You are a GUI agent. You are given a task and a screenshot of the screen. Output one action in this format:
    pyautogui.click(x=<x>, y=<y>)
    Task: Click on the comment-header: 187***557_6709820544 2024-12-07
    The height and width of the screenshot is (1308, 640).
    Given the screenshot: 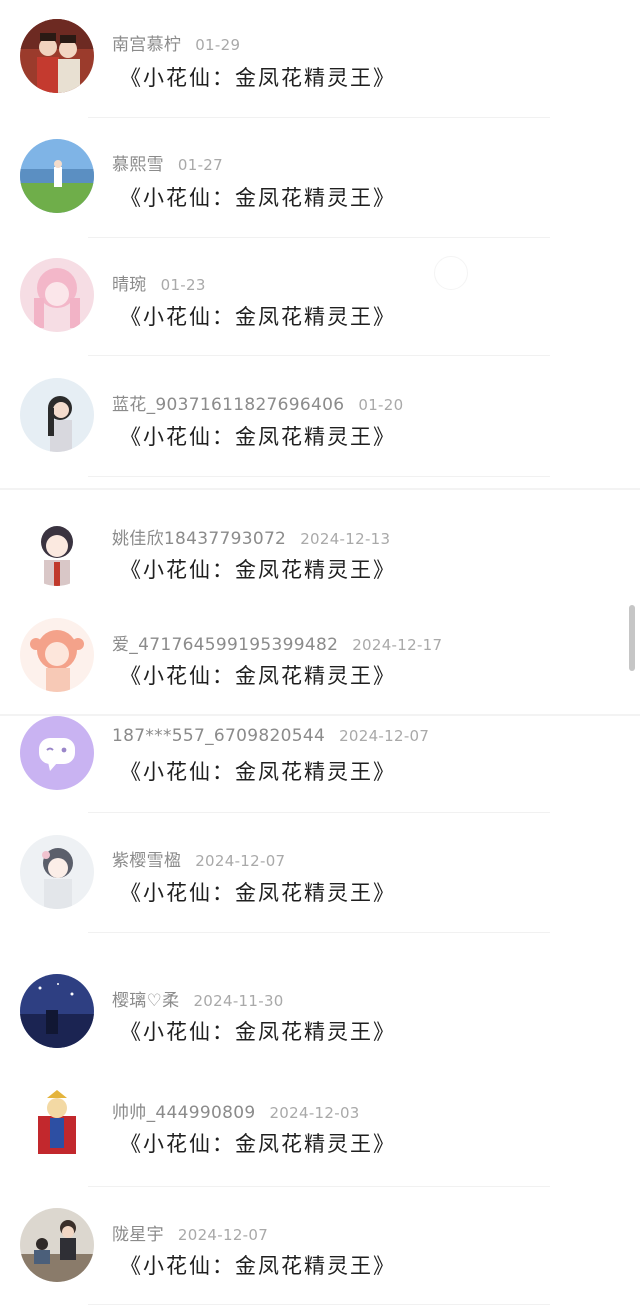 What is the action you would take?
    pyautogui.click(x=270, y=736)
    